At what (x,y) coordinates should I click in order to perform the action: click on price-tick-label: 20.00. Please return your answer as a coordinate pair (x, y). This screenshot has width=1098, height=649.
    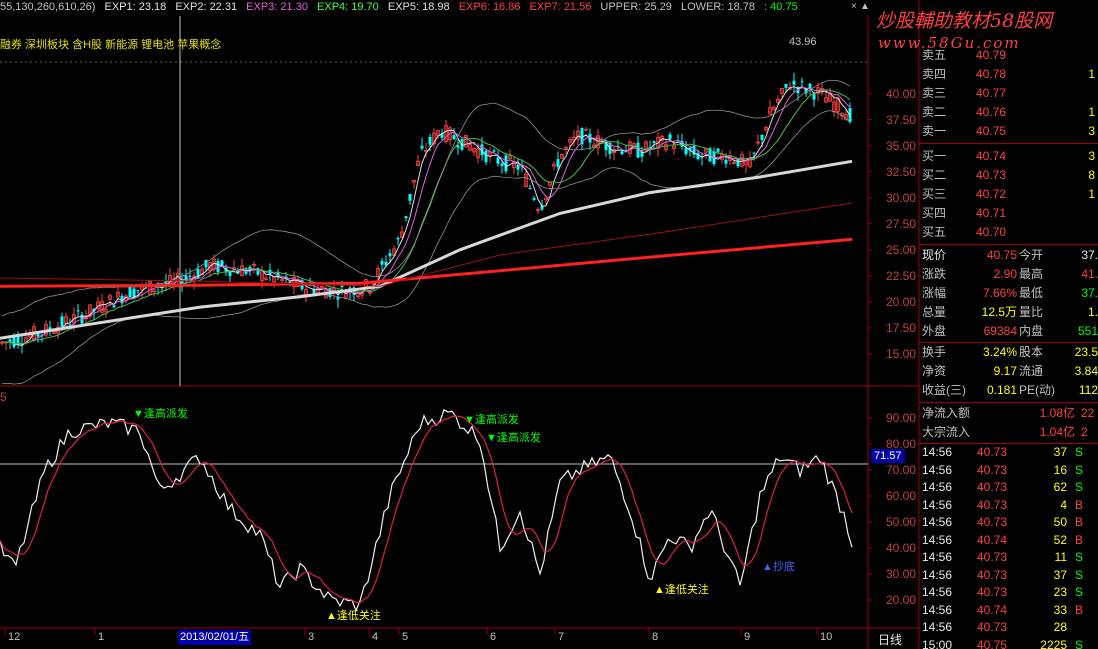
    Looking at the image, I should click on (900, 301).